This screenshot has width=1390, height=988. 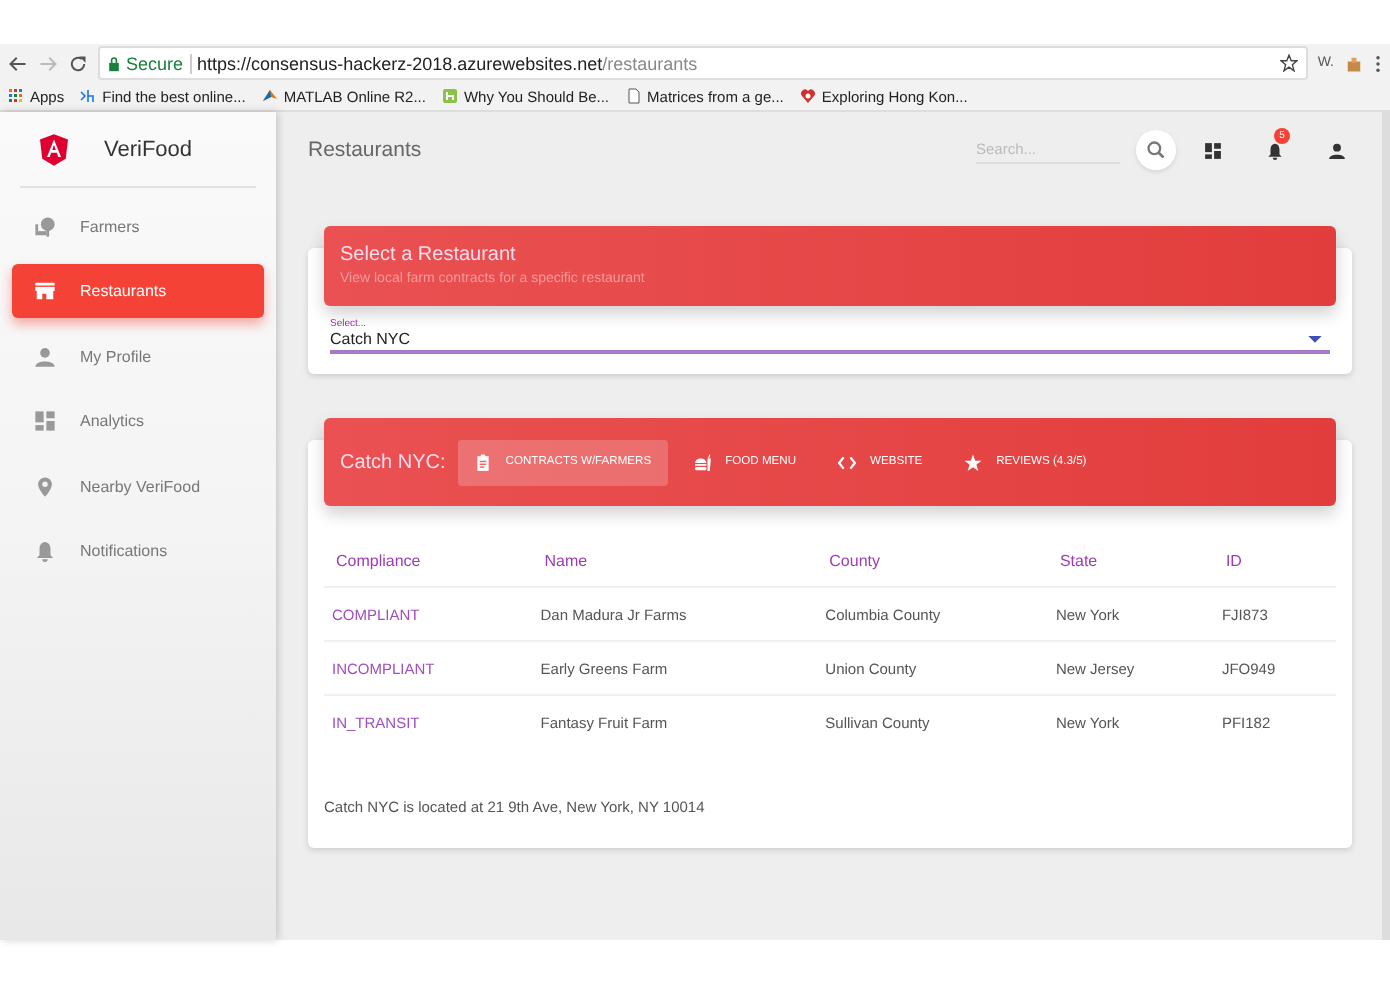 What do you see at coordinates (428, 560) in the screenshot?
I see `column-header: Compliance` at bounding box center [428, 560].